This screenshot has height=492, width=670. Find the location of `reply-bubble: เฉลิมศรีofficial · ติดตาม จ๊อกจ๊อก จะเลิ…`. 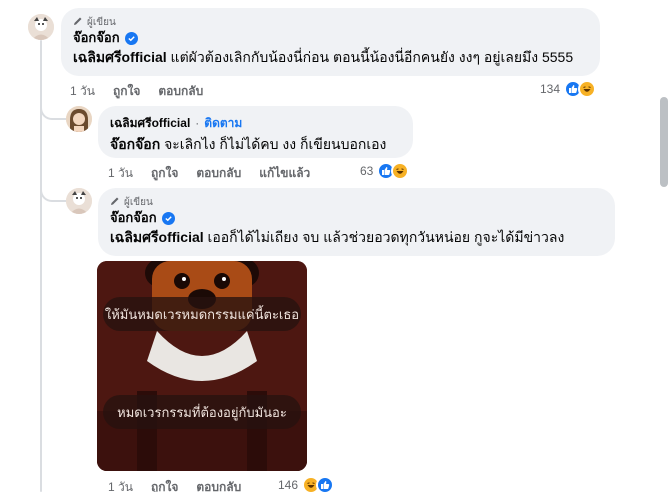

reply-bubble: เฉลิมศรีofficial · ติดตาม จ๊อกจ๊อก จะเลิ… is located at coordinates (255, 132).